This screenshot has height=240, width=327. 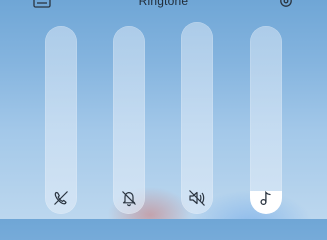 I want to click on top-bar: Ringtone, so click(x=163, y=6).